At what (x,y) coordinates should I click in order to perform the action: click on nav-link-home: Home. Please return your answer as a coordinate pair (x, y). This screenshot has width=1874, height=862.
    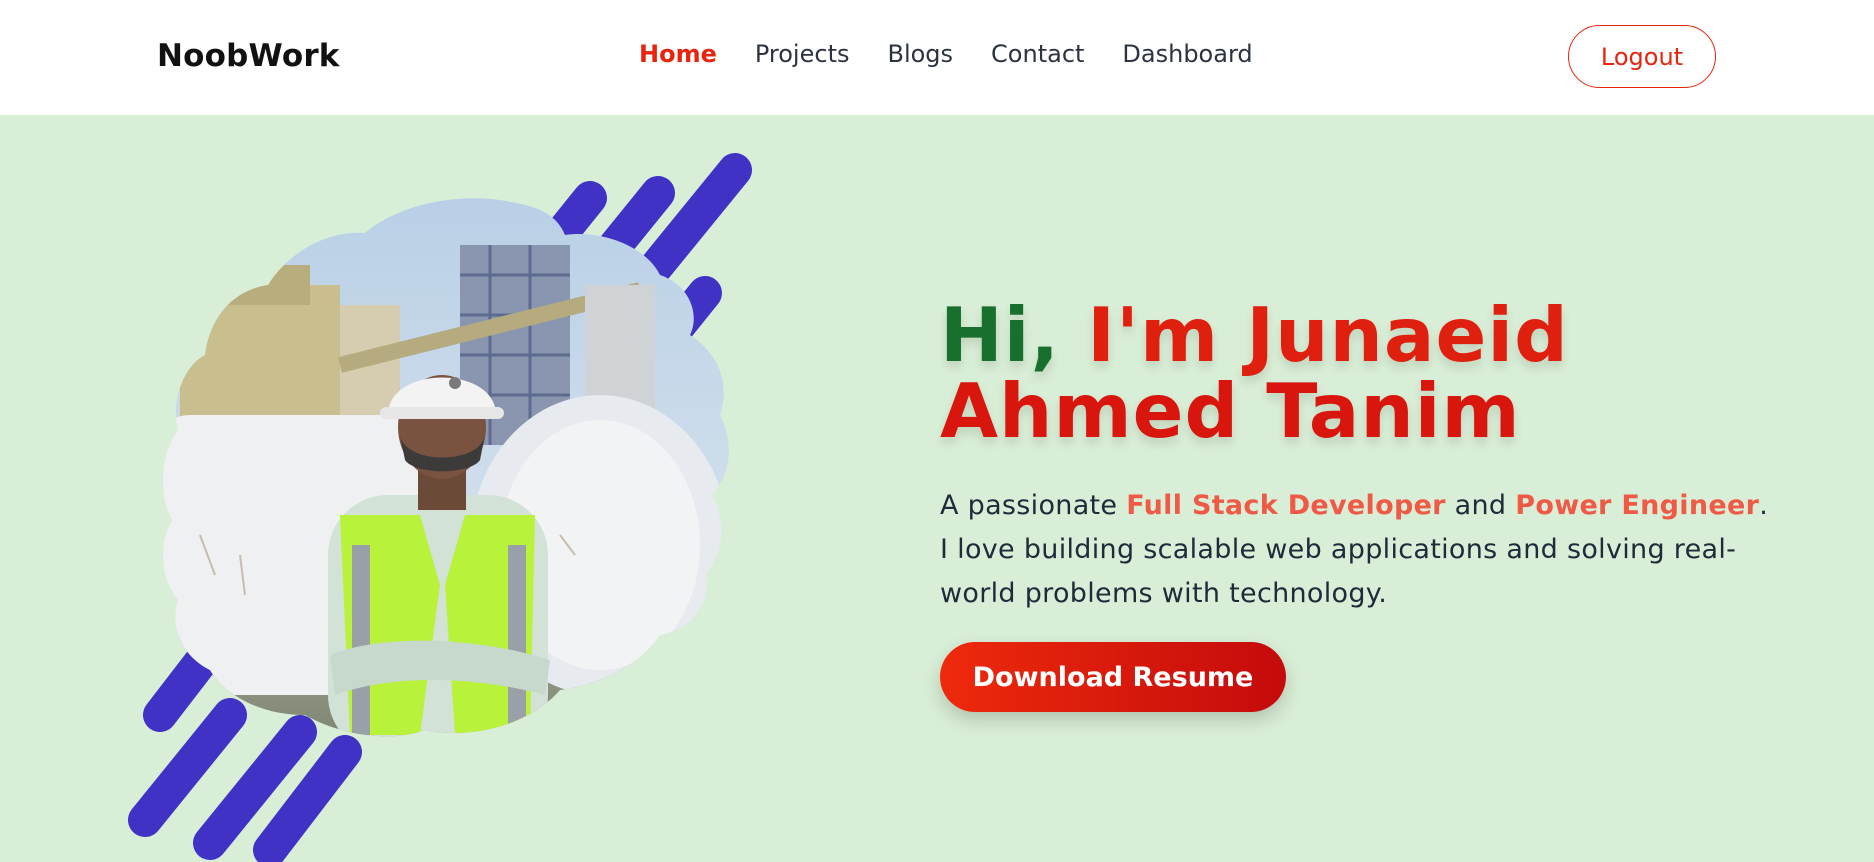
    Looking at the image, I should click on (678, 54).